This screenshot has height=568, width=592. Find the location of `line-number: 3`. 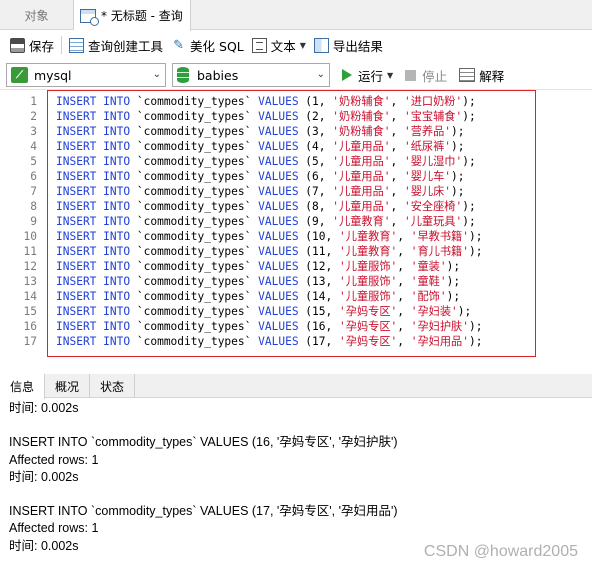

line-number: 3 is located at coordinates (33, 131).